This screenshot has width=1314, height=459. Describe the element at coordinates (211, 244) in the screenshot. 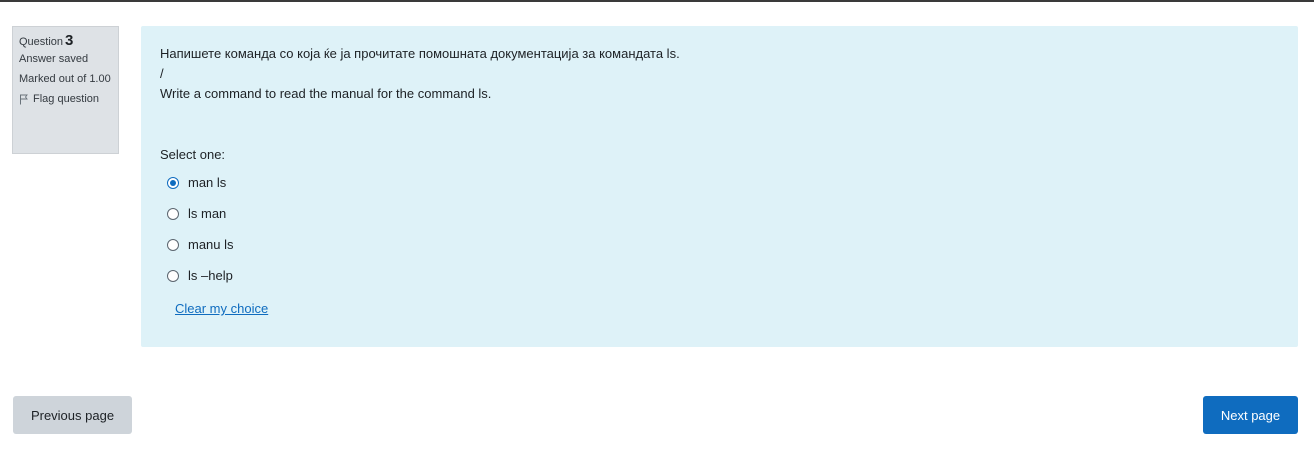

I see `answer-option-label: manu ls` at that location.